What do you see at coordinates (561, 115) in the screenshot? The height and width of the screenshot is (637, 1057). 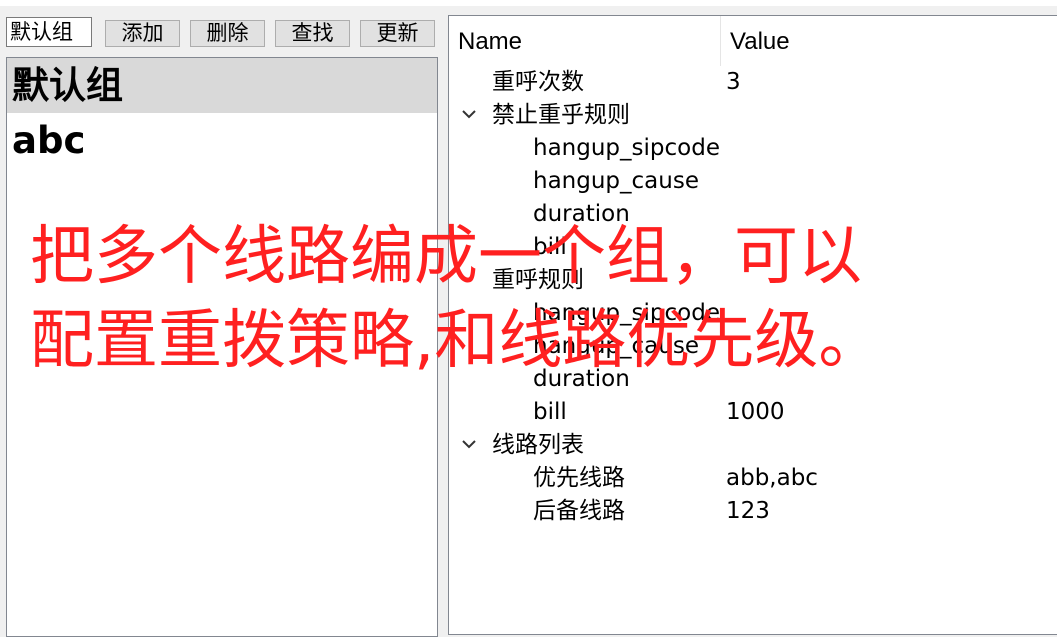 I see `tree-row-name: 禁止重乎规则` at bounding box center [561, 115].